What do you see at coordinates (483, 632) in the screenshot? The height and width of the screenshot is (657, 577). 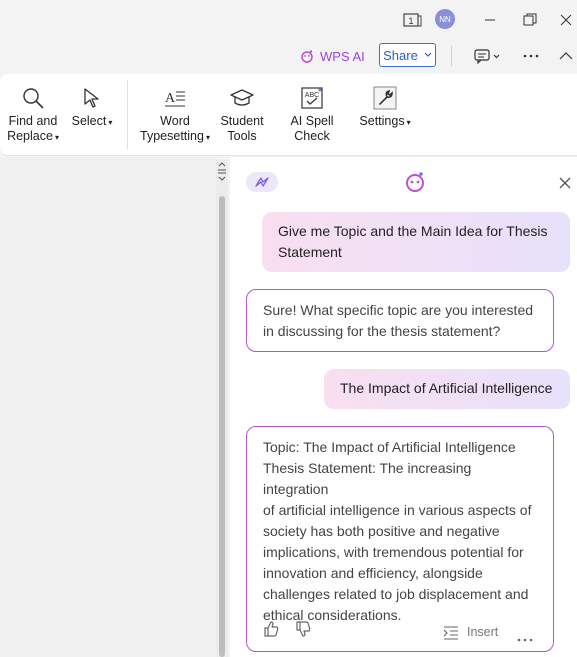 I see `insert-label: Insert` at bounding box center [483, 632].